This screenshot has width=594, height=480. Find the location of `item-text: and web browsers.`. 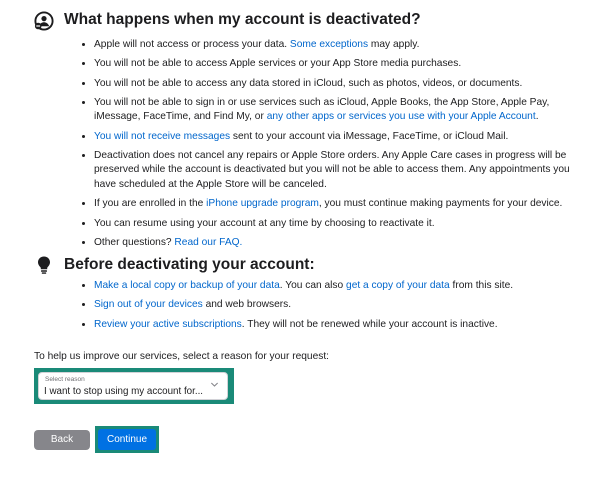

item-text: and web browsers. is located at coordinates (247, 305).